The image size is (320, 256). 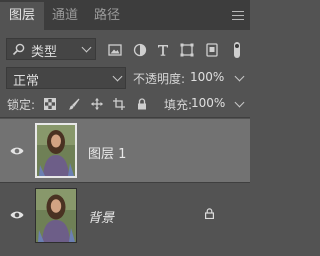 I want to click on opacity-dropdown-icon, so click(x=239, y=76).